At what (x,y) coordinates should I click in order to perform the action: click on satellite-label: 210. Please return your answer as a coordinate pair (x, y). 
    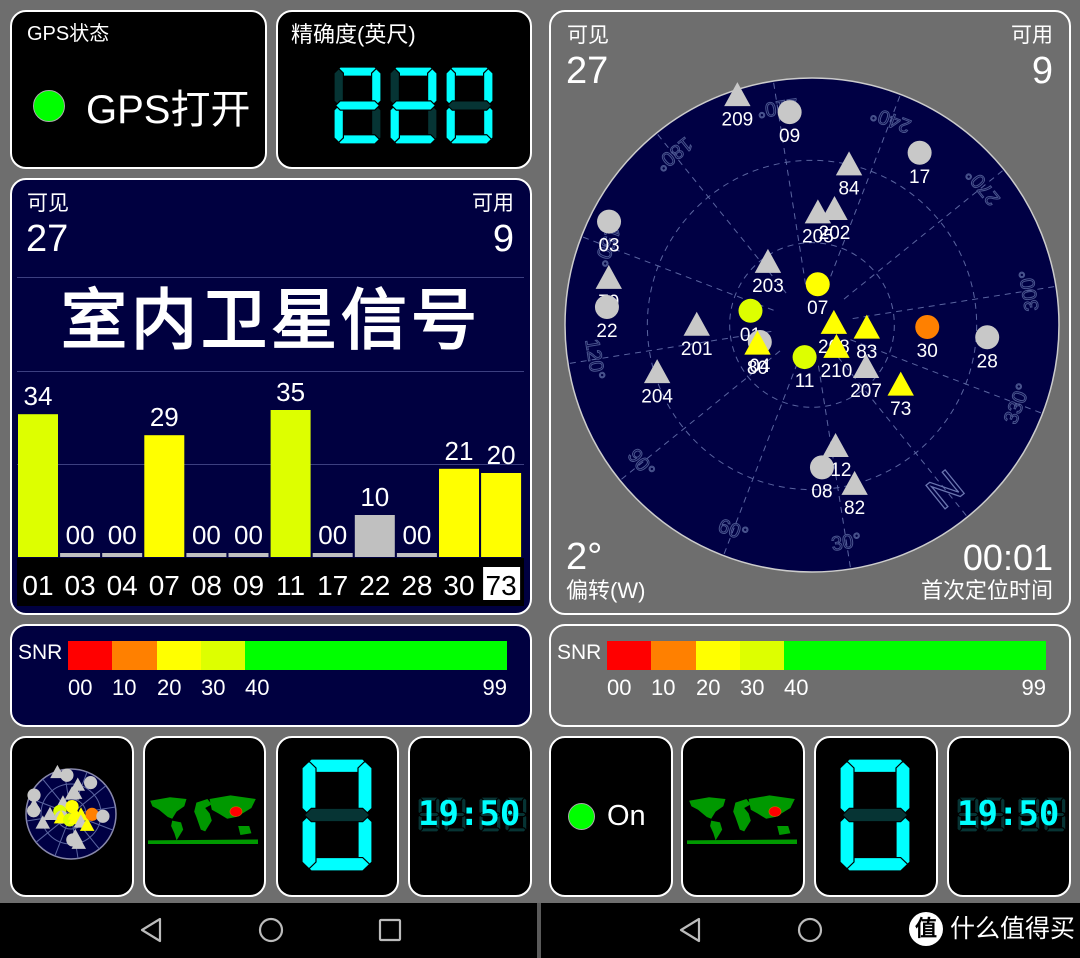
    Looking at the image, I should click on (837, 371).